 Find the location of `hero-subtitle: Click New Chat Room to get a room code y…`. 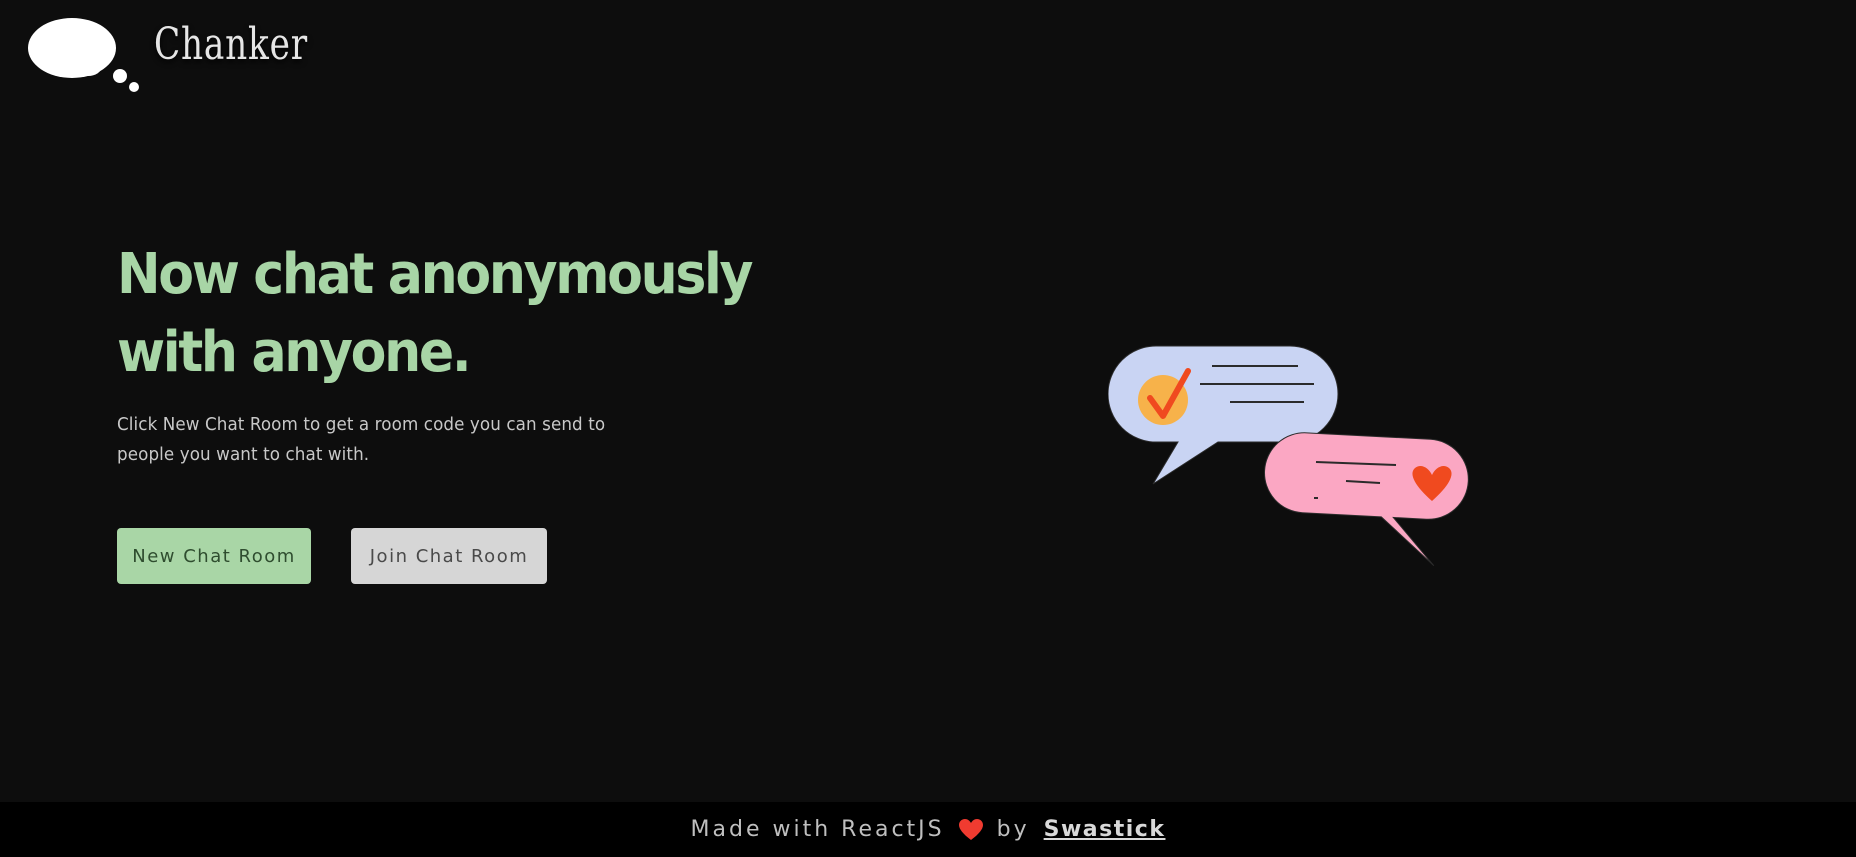

hero-subtitle: Click New Chat Room to get a room code y… is located at coordinates (361, 439).